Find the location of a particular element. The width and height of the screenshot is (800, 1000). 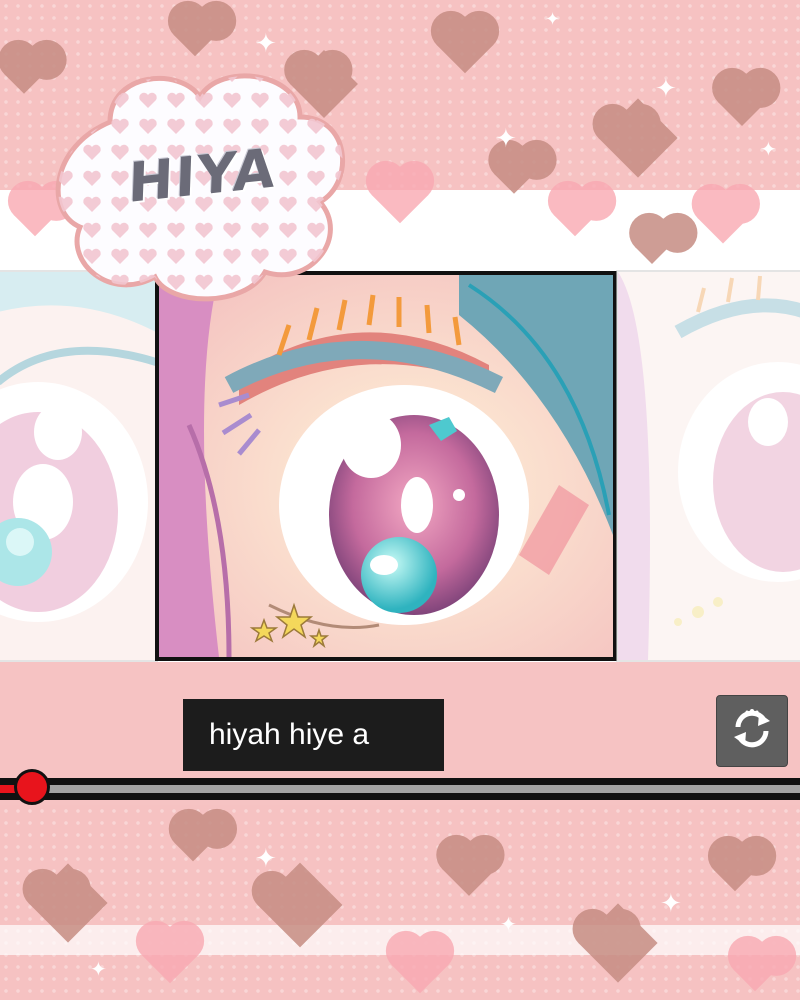

progress-knob is located at coordinates (32, 787).